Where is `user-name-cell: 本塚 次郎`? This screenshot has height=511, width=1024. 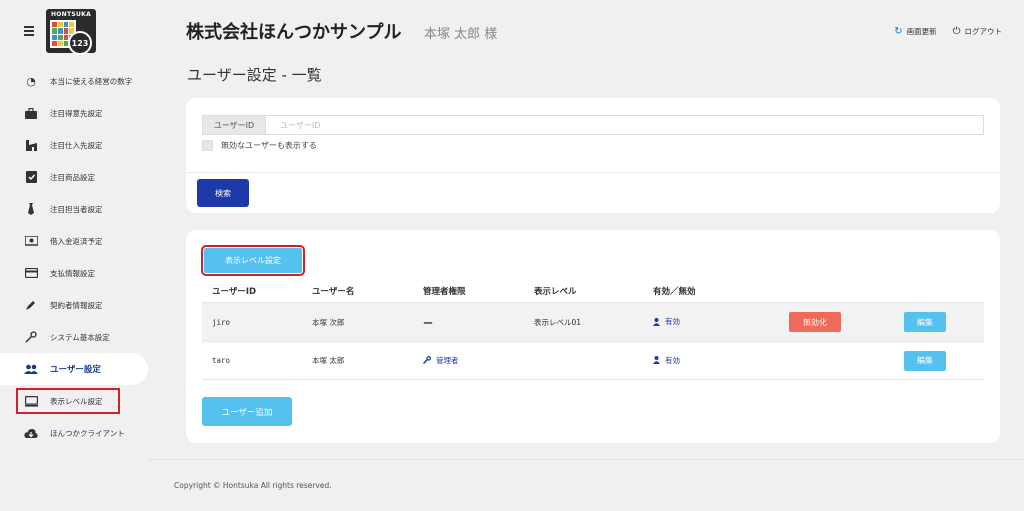
user-name-cell: 本塚 次郎 is located at coordinates (328, 322).